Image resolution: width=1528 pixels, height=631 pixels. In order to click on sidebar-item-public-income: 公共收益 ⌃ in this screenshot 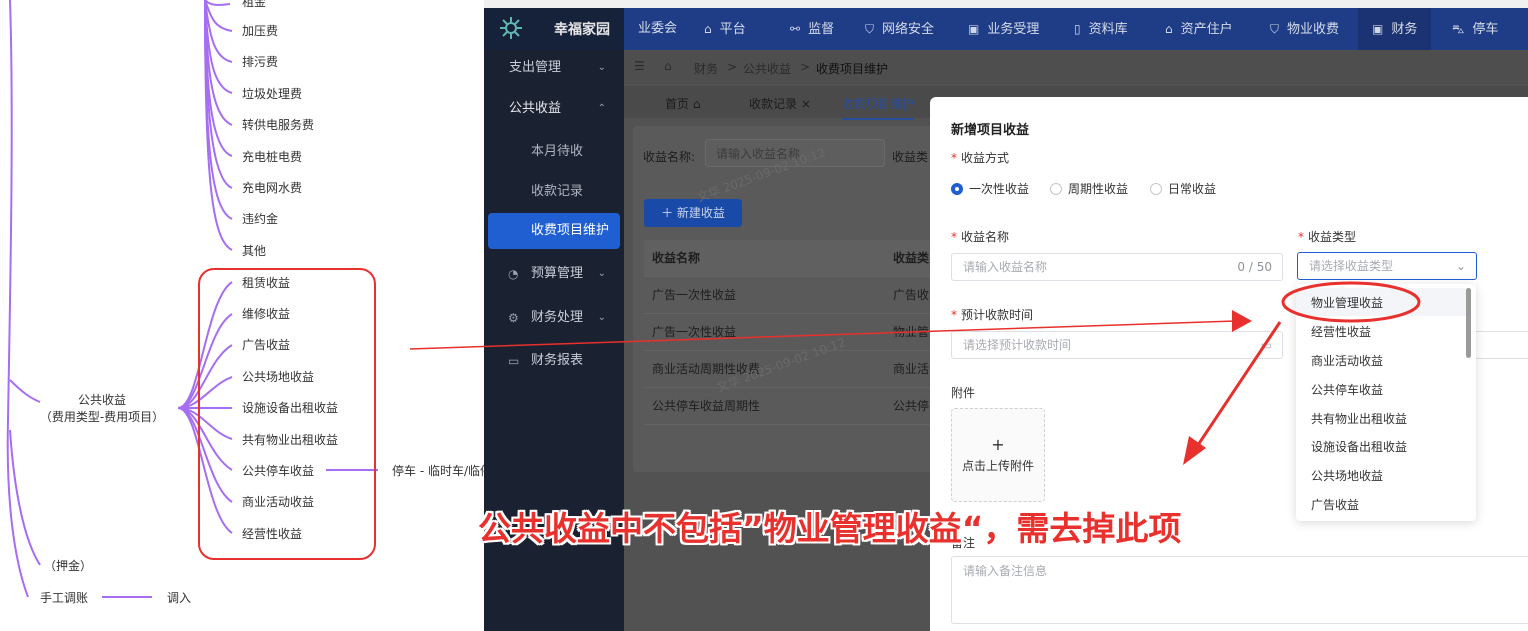, I will do `click(554, 109)`.